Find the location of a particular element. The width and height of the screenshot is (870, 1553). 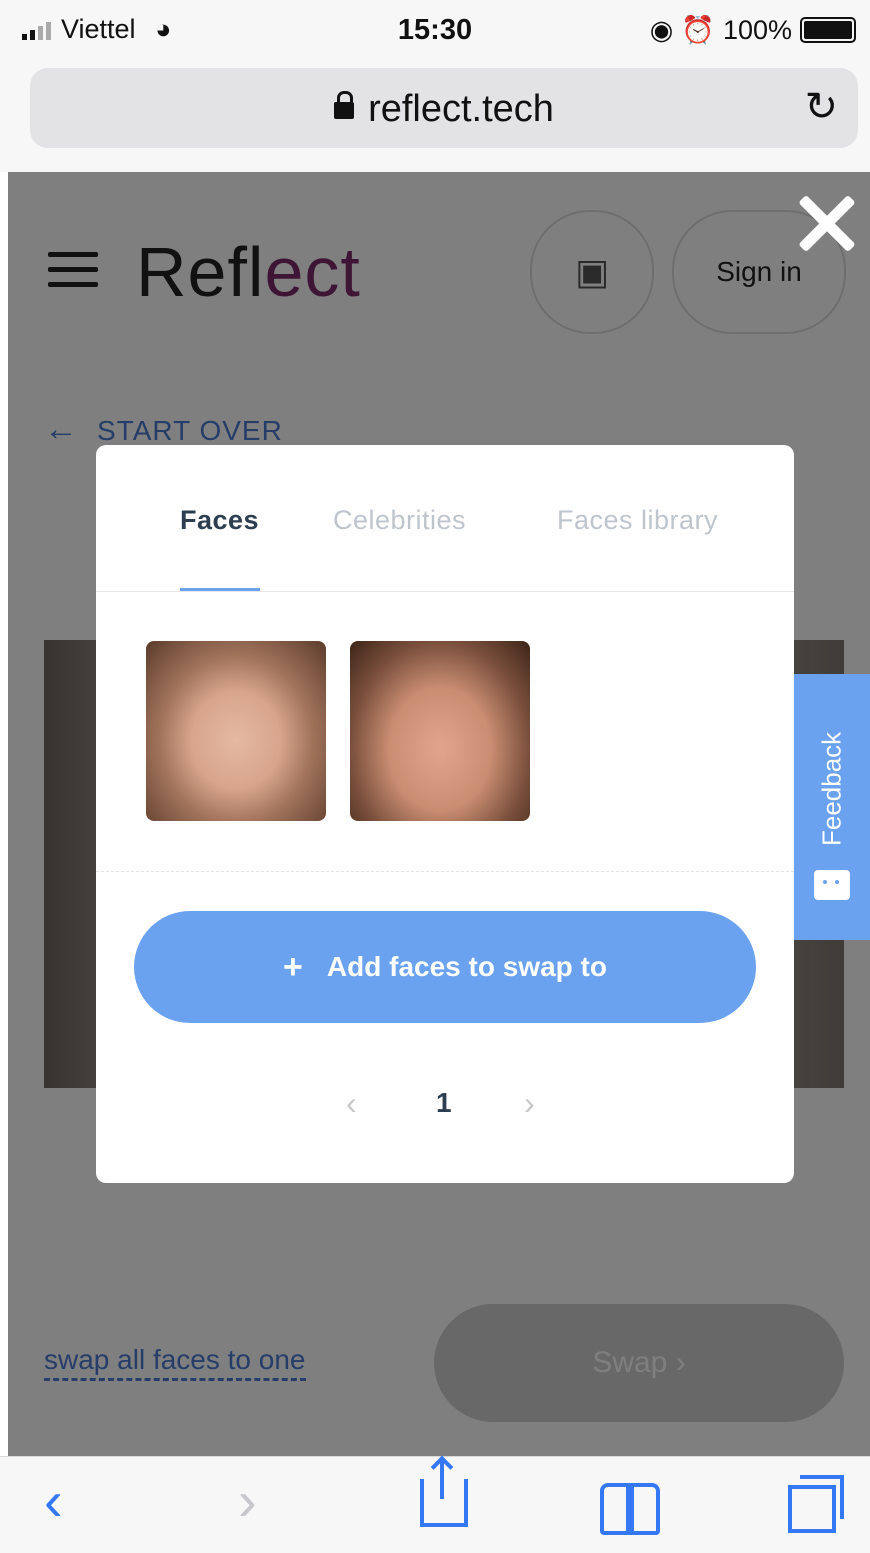

tab-faces: Faces is located at coordinates (219, 520).